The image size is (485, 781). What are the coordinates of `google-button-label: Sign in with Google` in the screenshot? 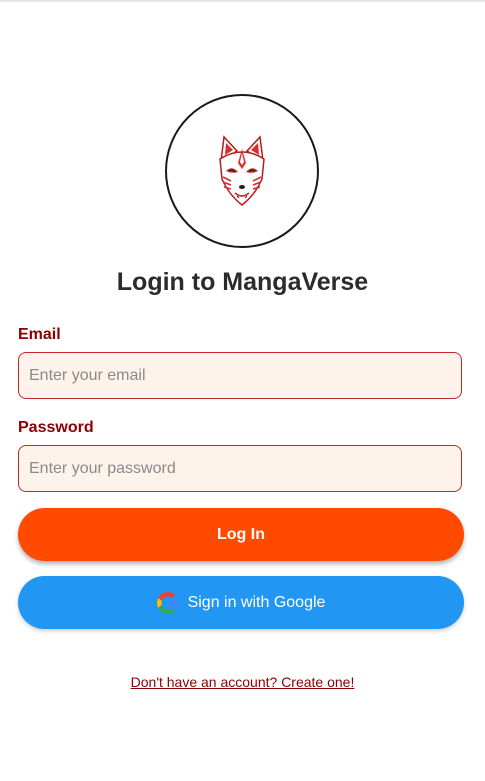 It's located at (256, 602).